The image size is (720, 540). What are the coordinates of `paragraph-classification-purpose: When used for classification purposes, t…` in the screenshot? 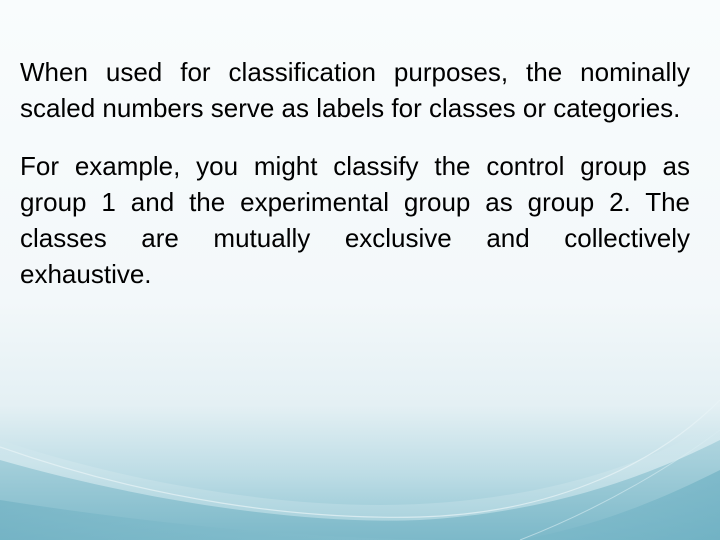 It's located at (355, 90).